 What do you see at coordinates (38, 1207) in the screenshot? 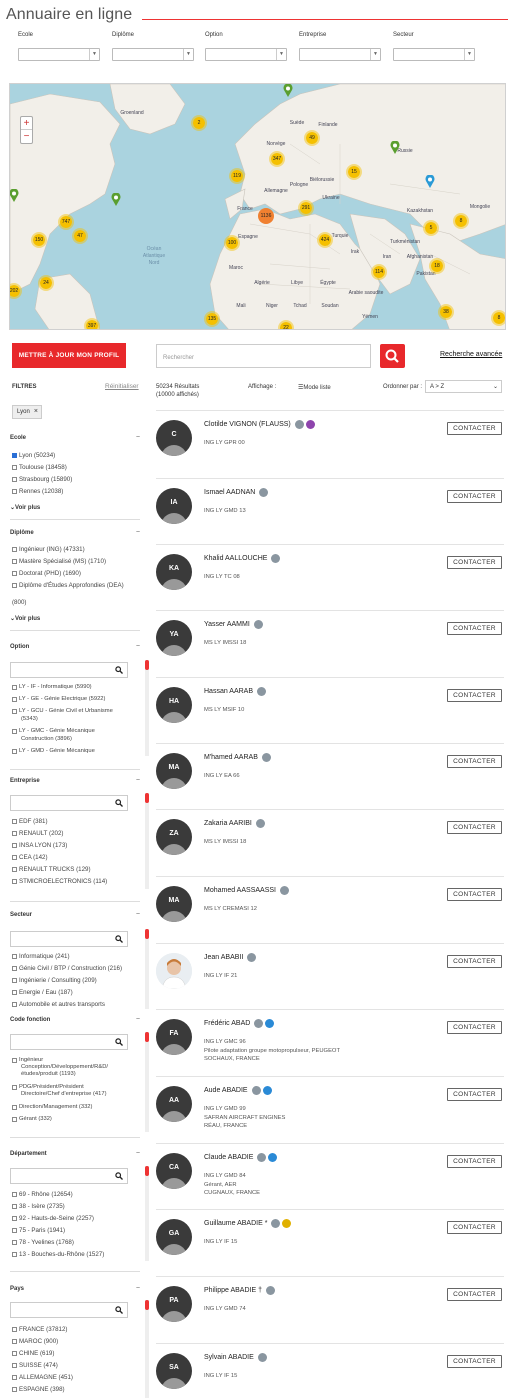
I see `checkbox-item: 38 - Isère (2735)` at bounding box center [38, 1207].